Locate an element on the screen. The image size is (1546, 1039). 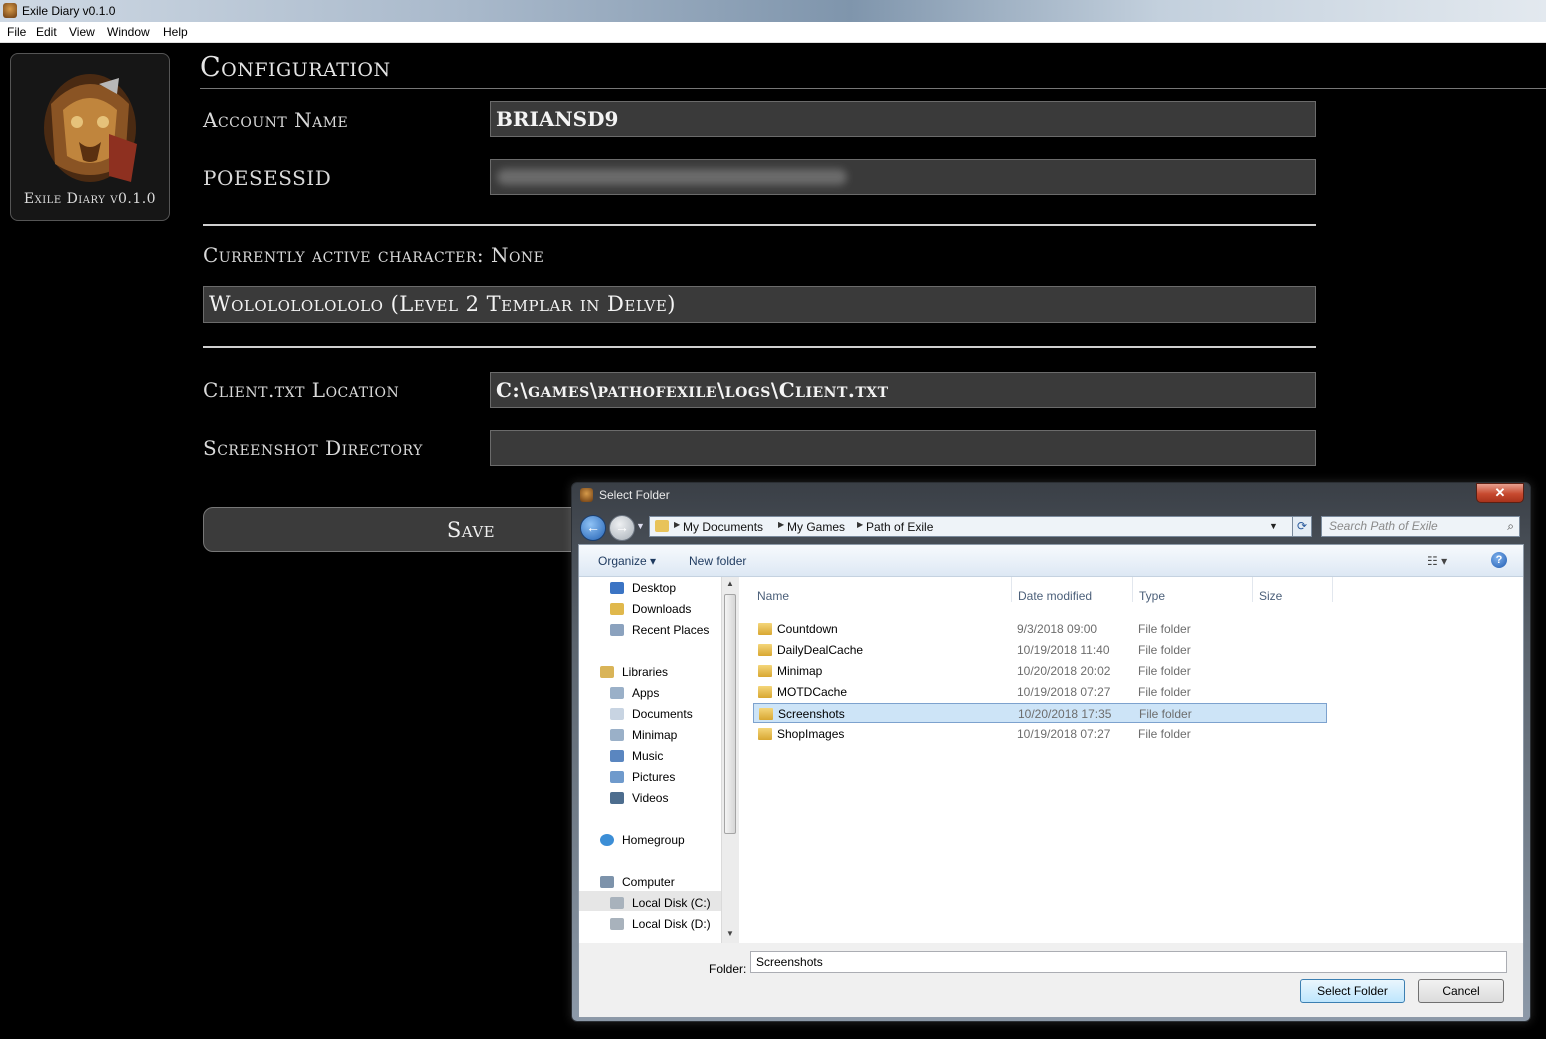
nav-label: Music is located at coordinates (648, 756).